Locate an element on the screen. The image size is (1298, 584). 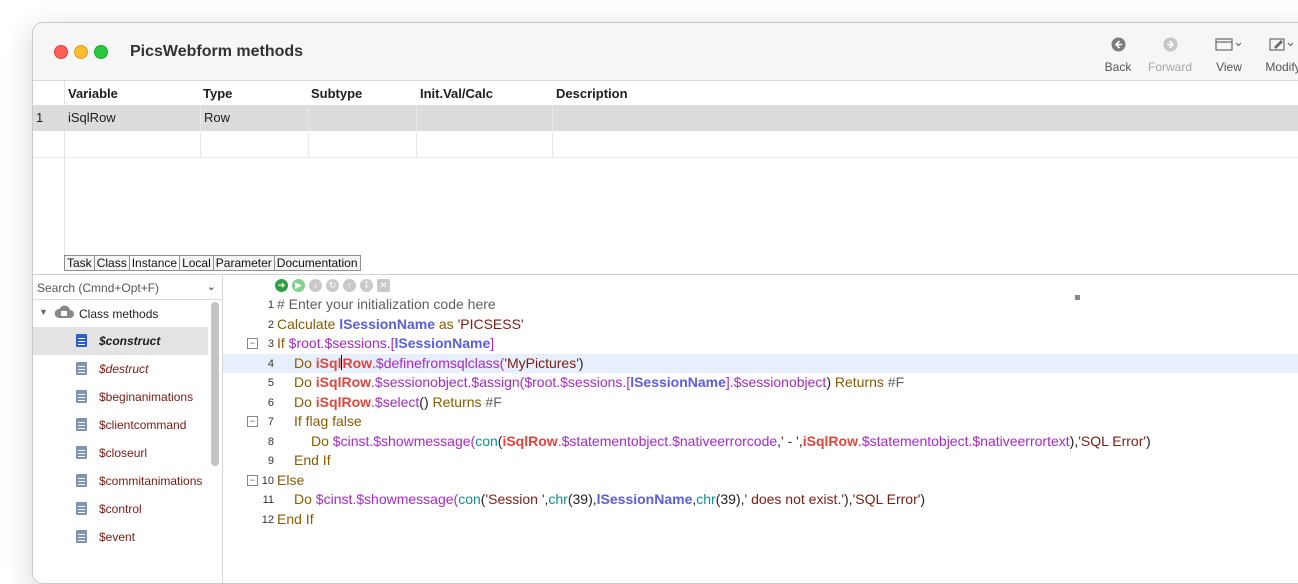
code-line: − 3 If $root.$sessions.[lSessionName] is located at coordinates (760, 344).